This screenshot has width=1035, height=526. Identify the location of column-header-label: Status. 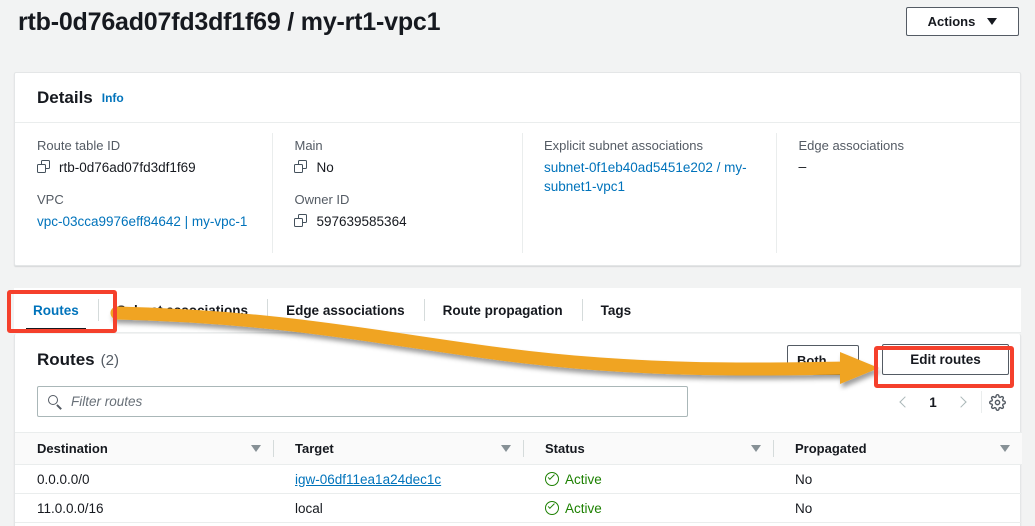
(565, 448).